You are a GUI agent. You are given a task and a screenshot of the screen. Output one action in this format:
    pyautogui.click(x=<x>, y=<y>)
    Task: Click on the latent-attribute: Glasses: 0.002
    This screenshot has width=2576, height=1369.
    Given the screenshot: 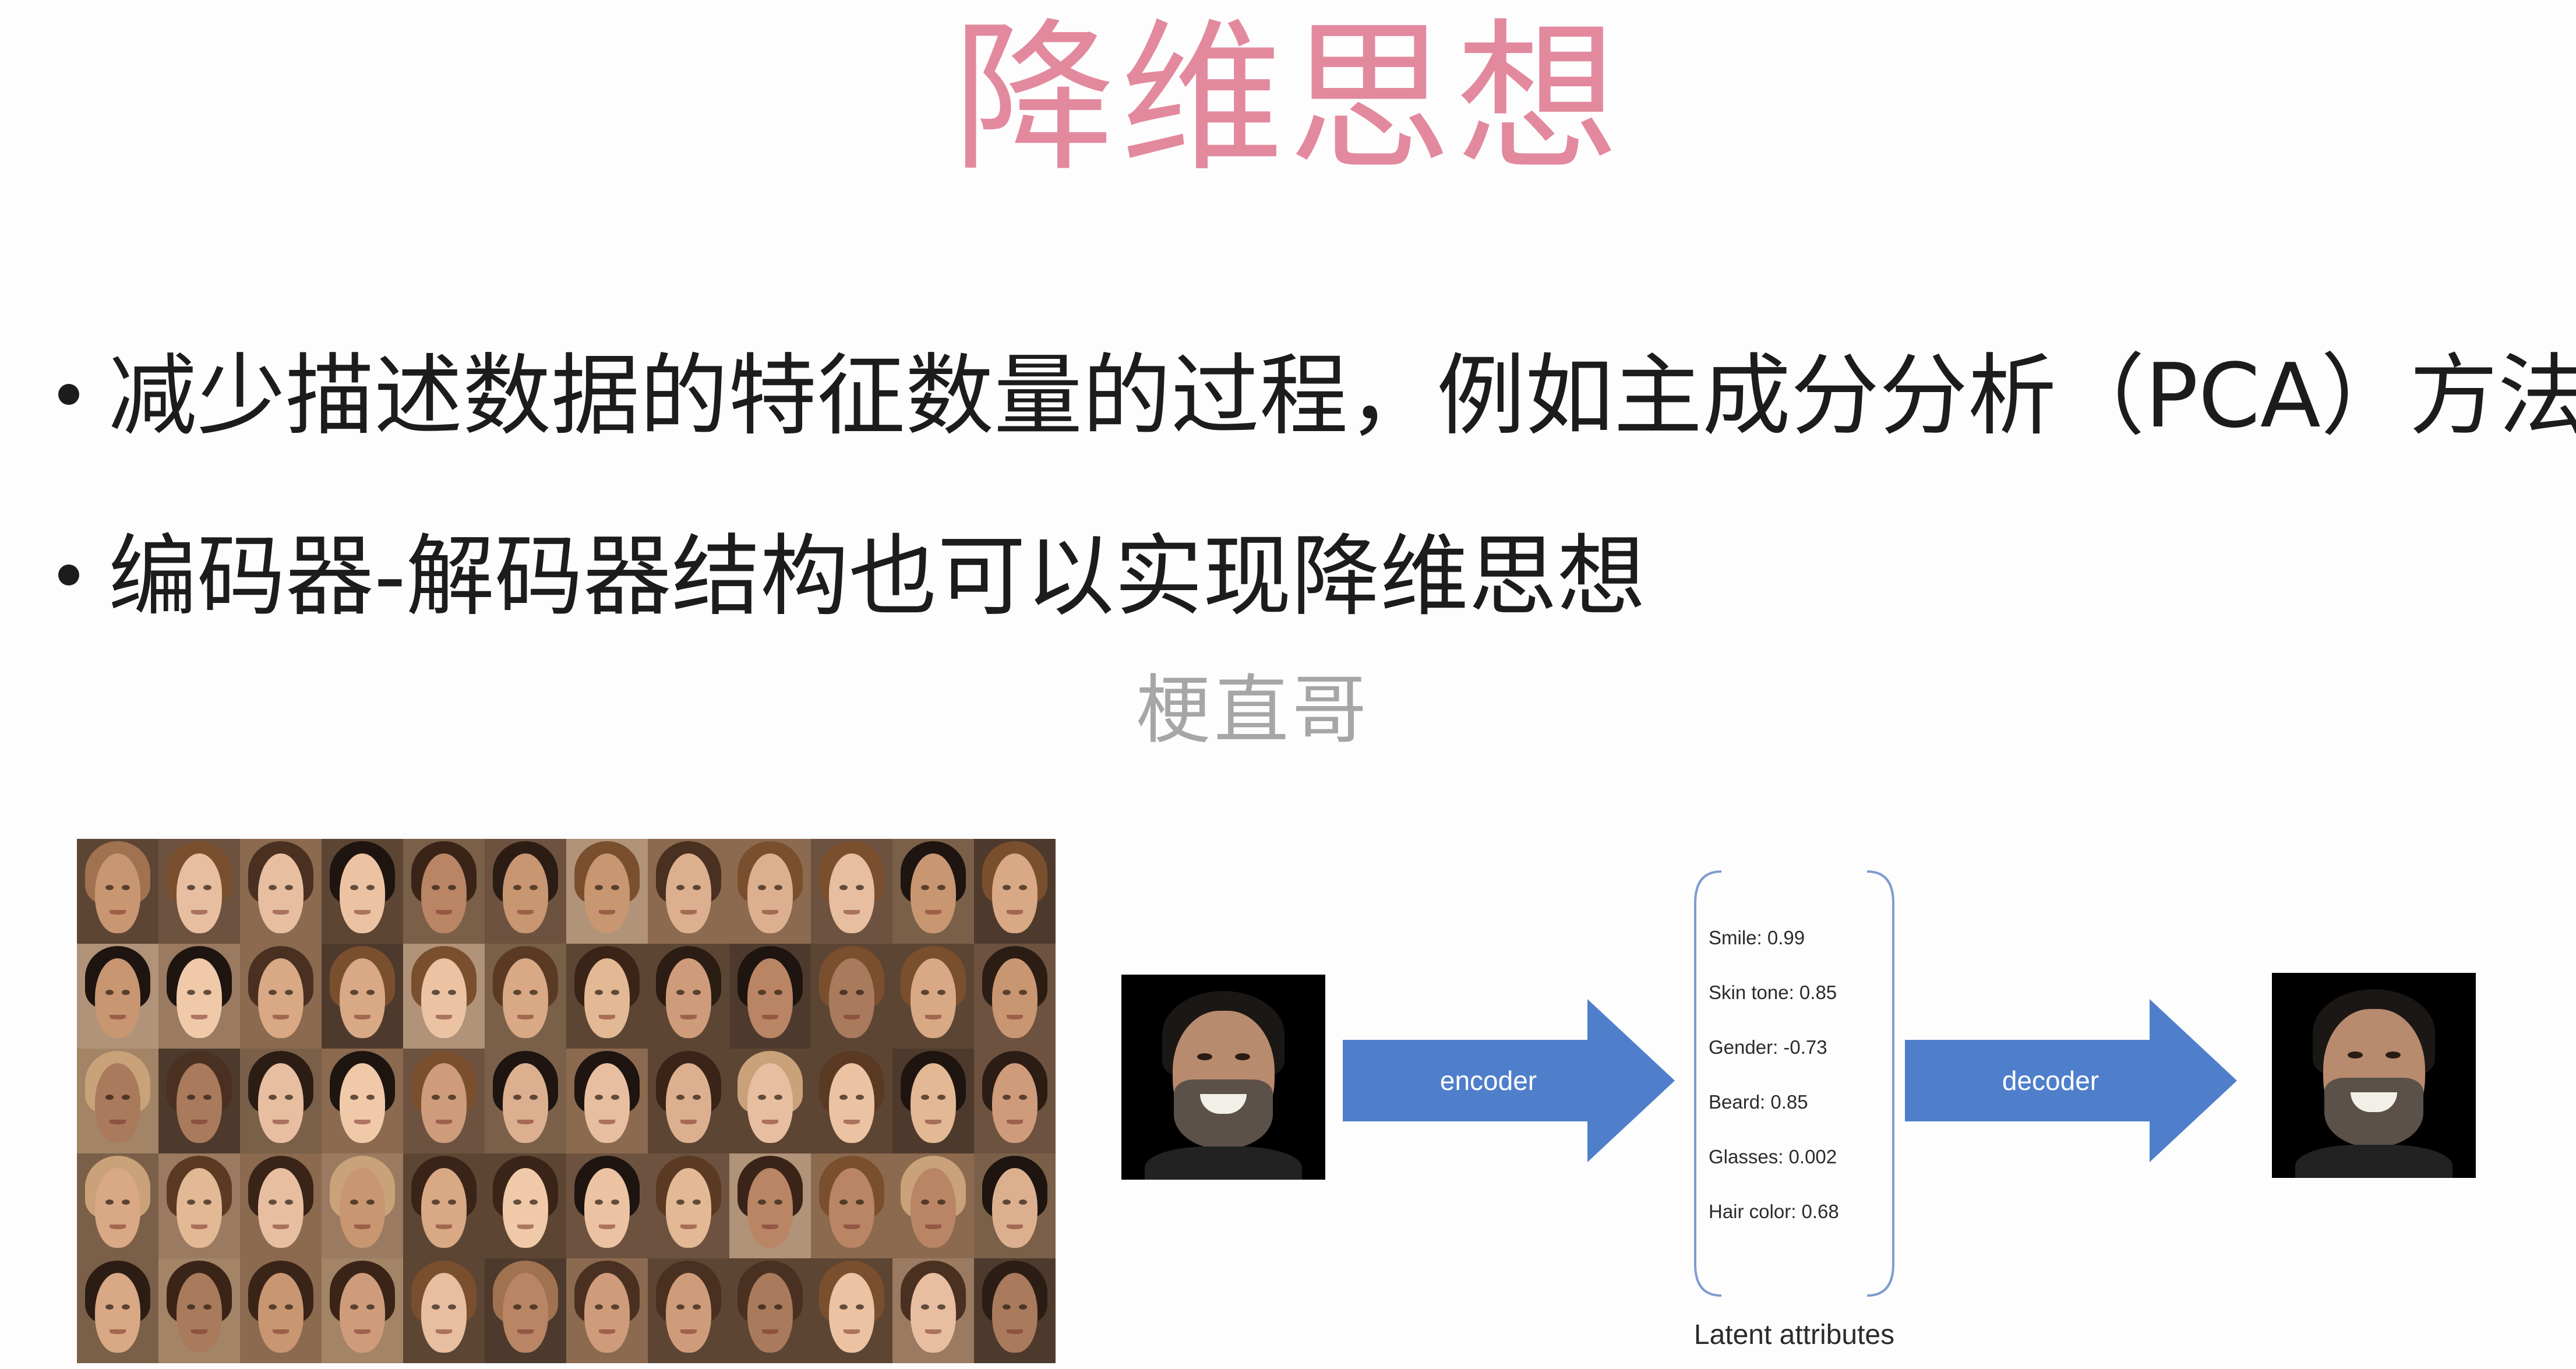 What is the action you would take?
    pyautogui.click(x=1773, y=1156)
    